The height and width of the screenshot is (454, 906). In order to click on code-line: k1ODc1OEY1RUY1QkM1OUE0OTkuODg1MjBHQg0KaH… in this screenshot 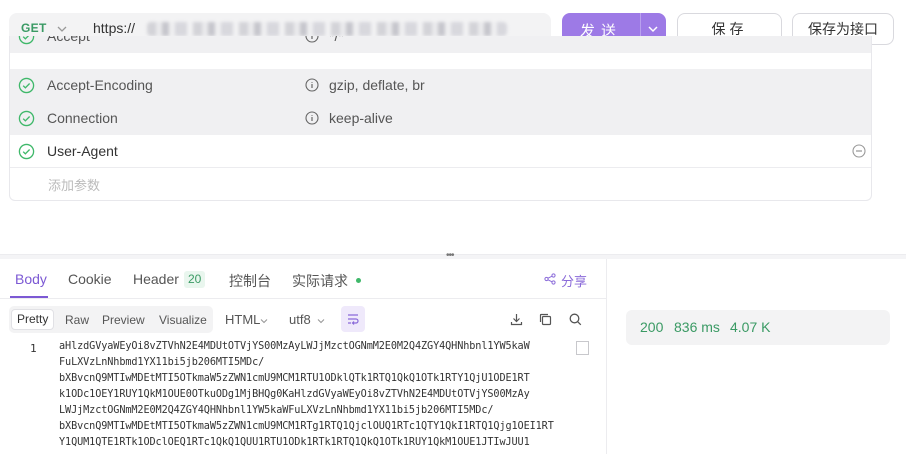, I will do `click(294, 394)`.